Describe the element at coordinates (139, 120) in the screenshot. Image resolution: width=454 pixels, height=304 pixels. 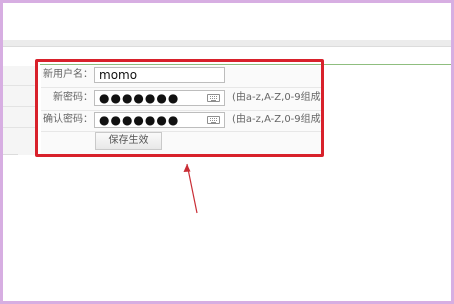
I see `confirm-password-masked-value: ●●●●●●●` at that location.